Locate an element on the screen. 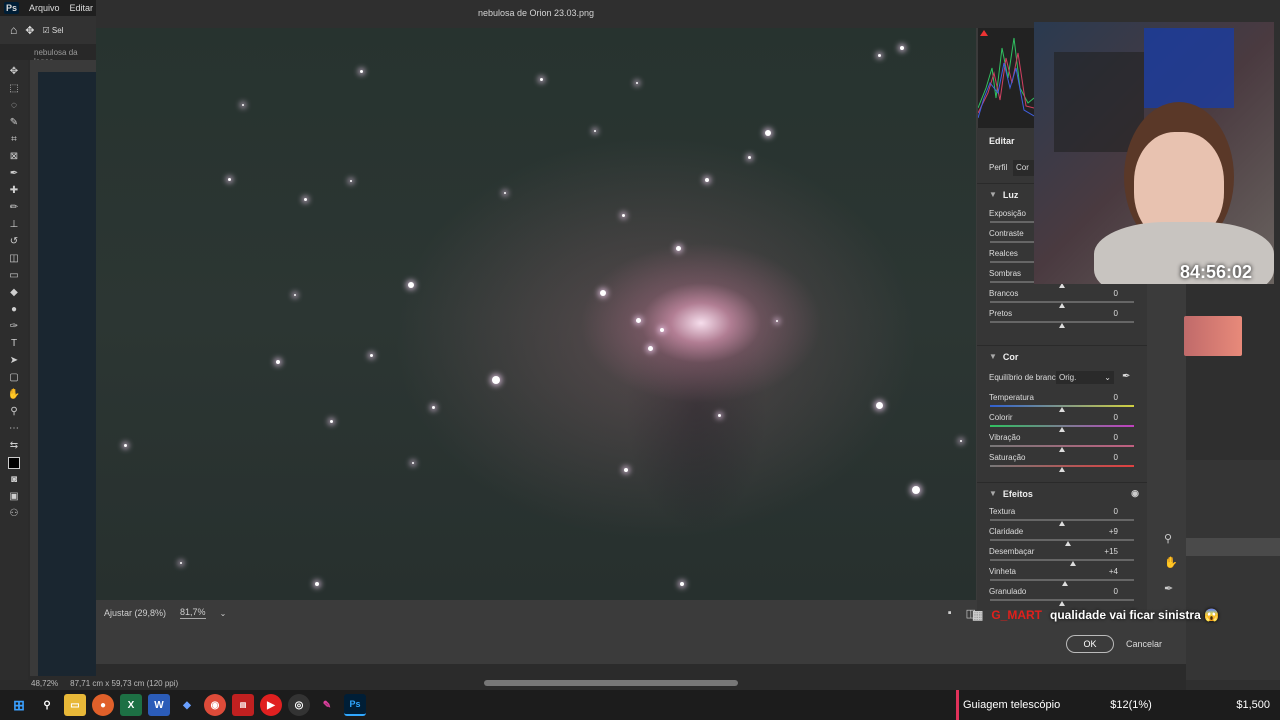 The height and width of the screenshot is (720, 1280). color-swatch-icon is located at coordinates (14, 462).